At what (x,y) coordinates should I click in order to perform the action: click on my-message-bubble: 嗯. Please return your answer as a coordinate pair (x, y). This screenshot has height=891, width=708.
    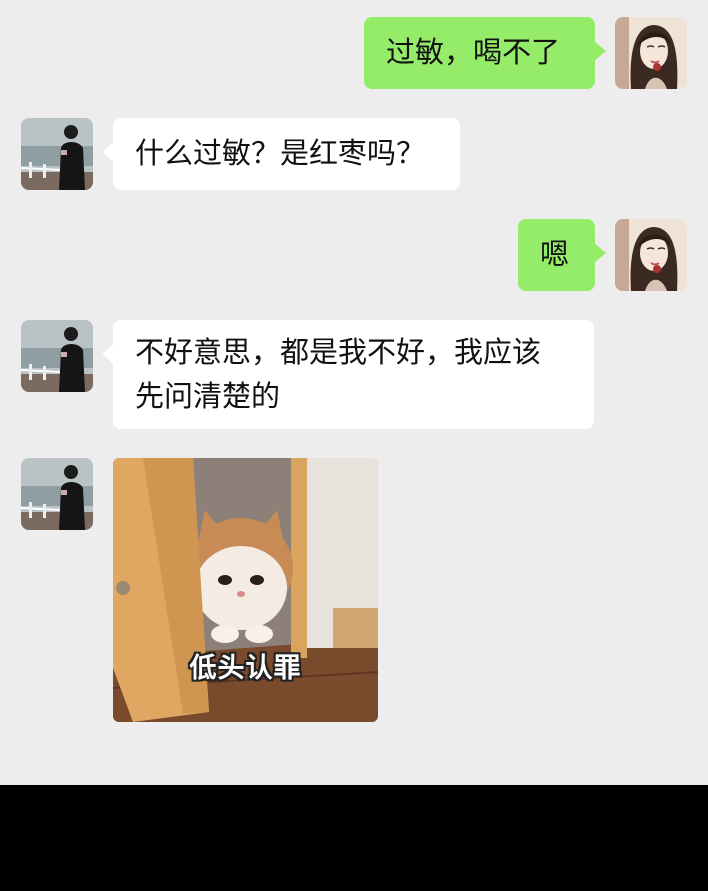
    Looking at the image, I should click on (562, 255).